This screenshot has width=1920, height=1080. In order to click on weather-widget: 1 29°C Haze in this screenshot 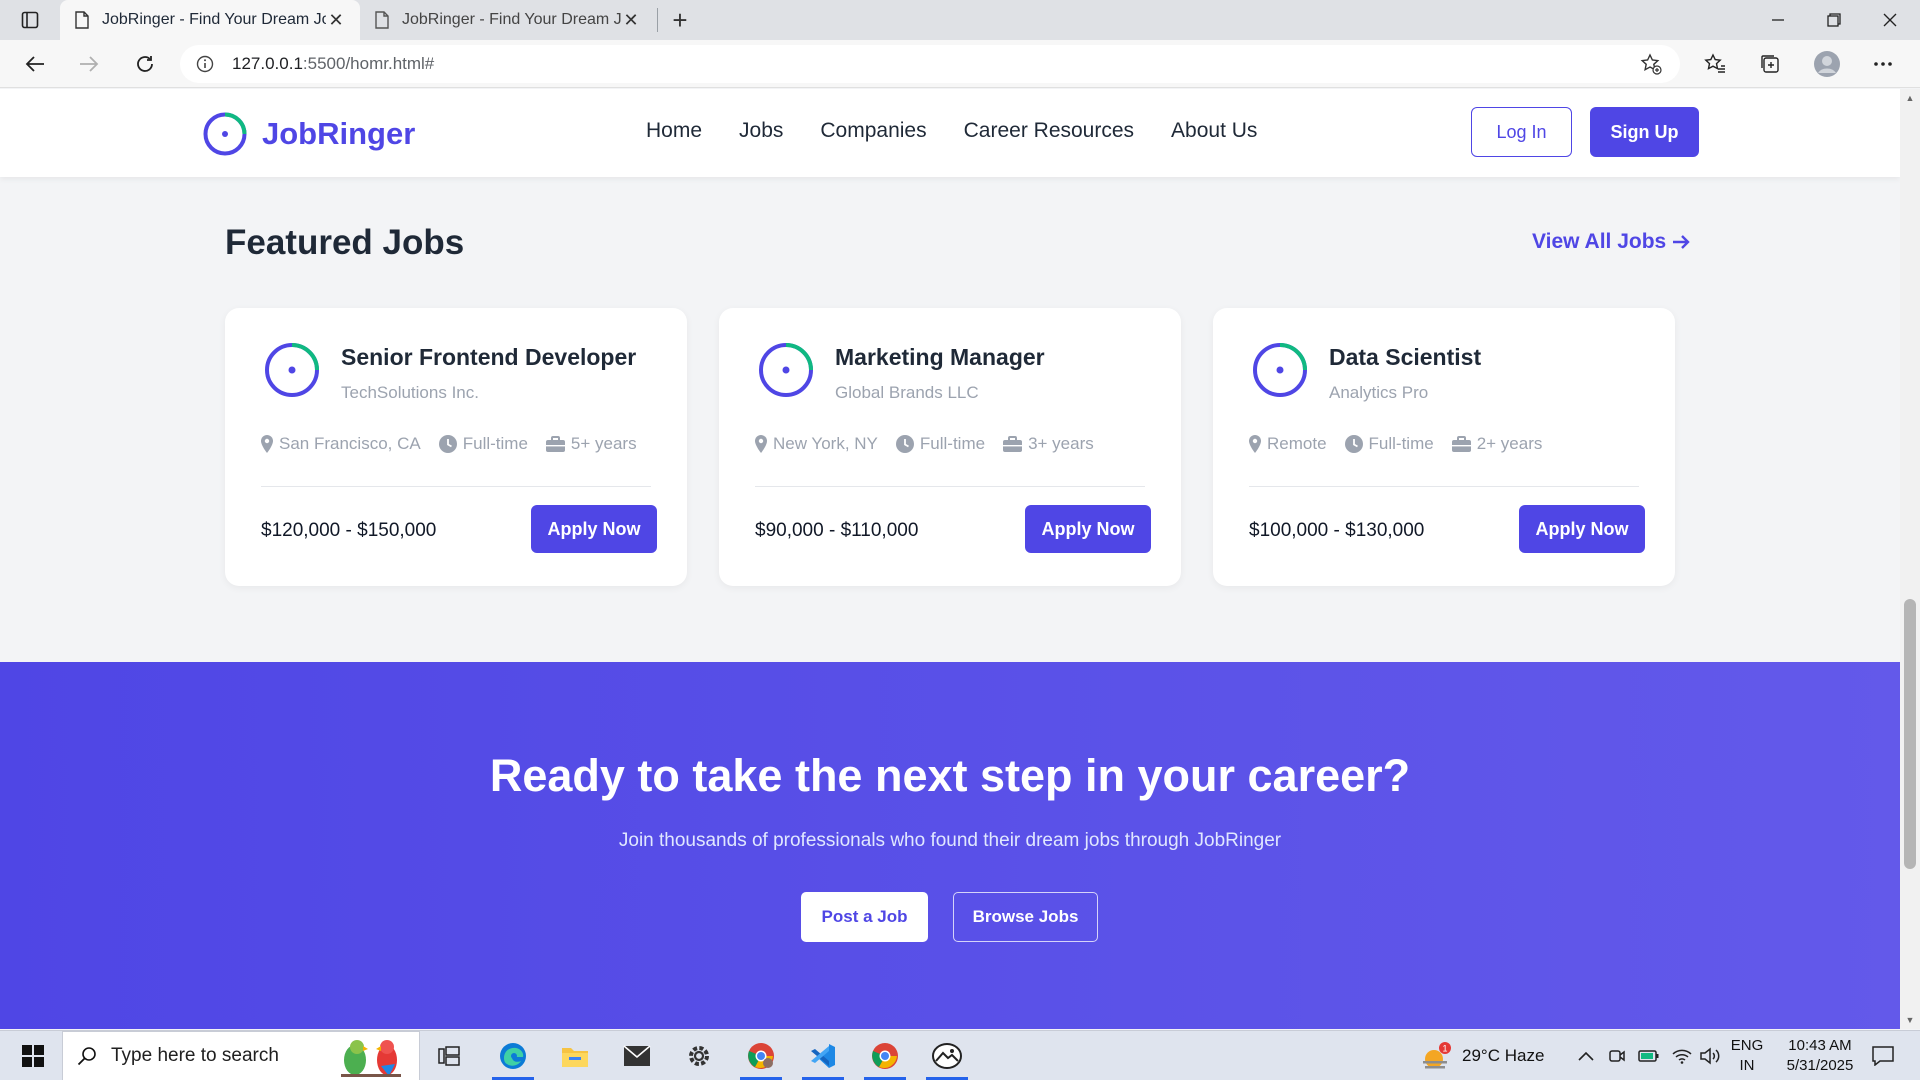, I will do `click(1482, 1055)`.